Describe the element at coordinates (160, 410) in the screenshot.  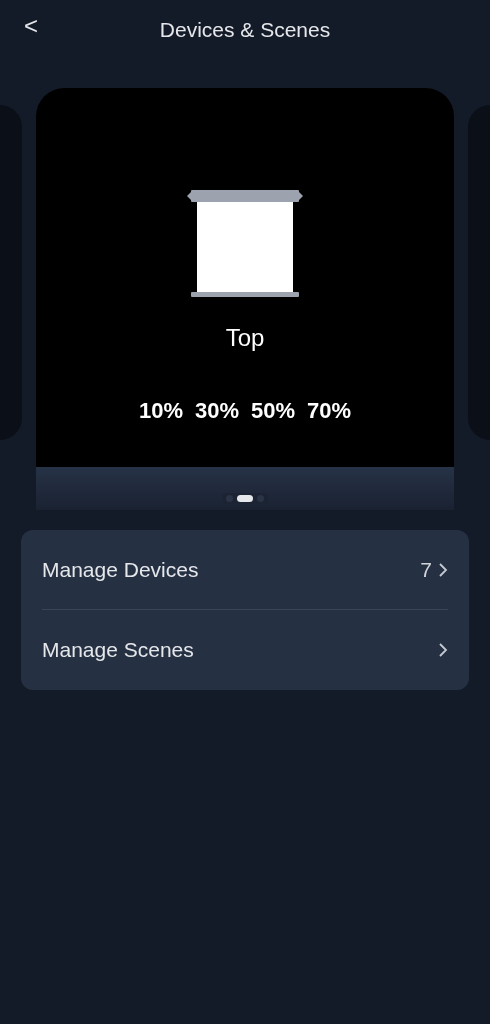
I see `preset-button: 10%` at that location.